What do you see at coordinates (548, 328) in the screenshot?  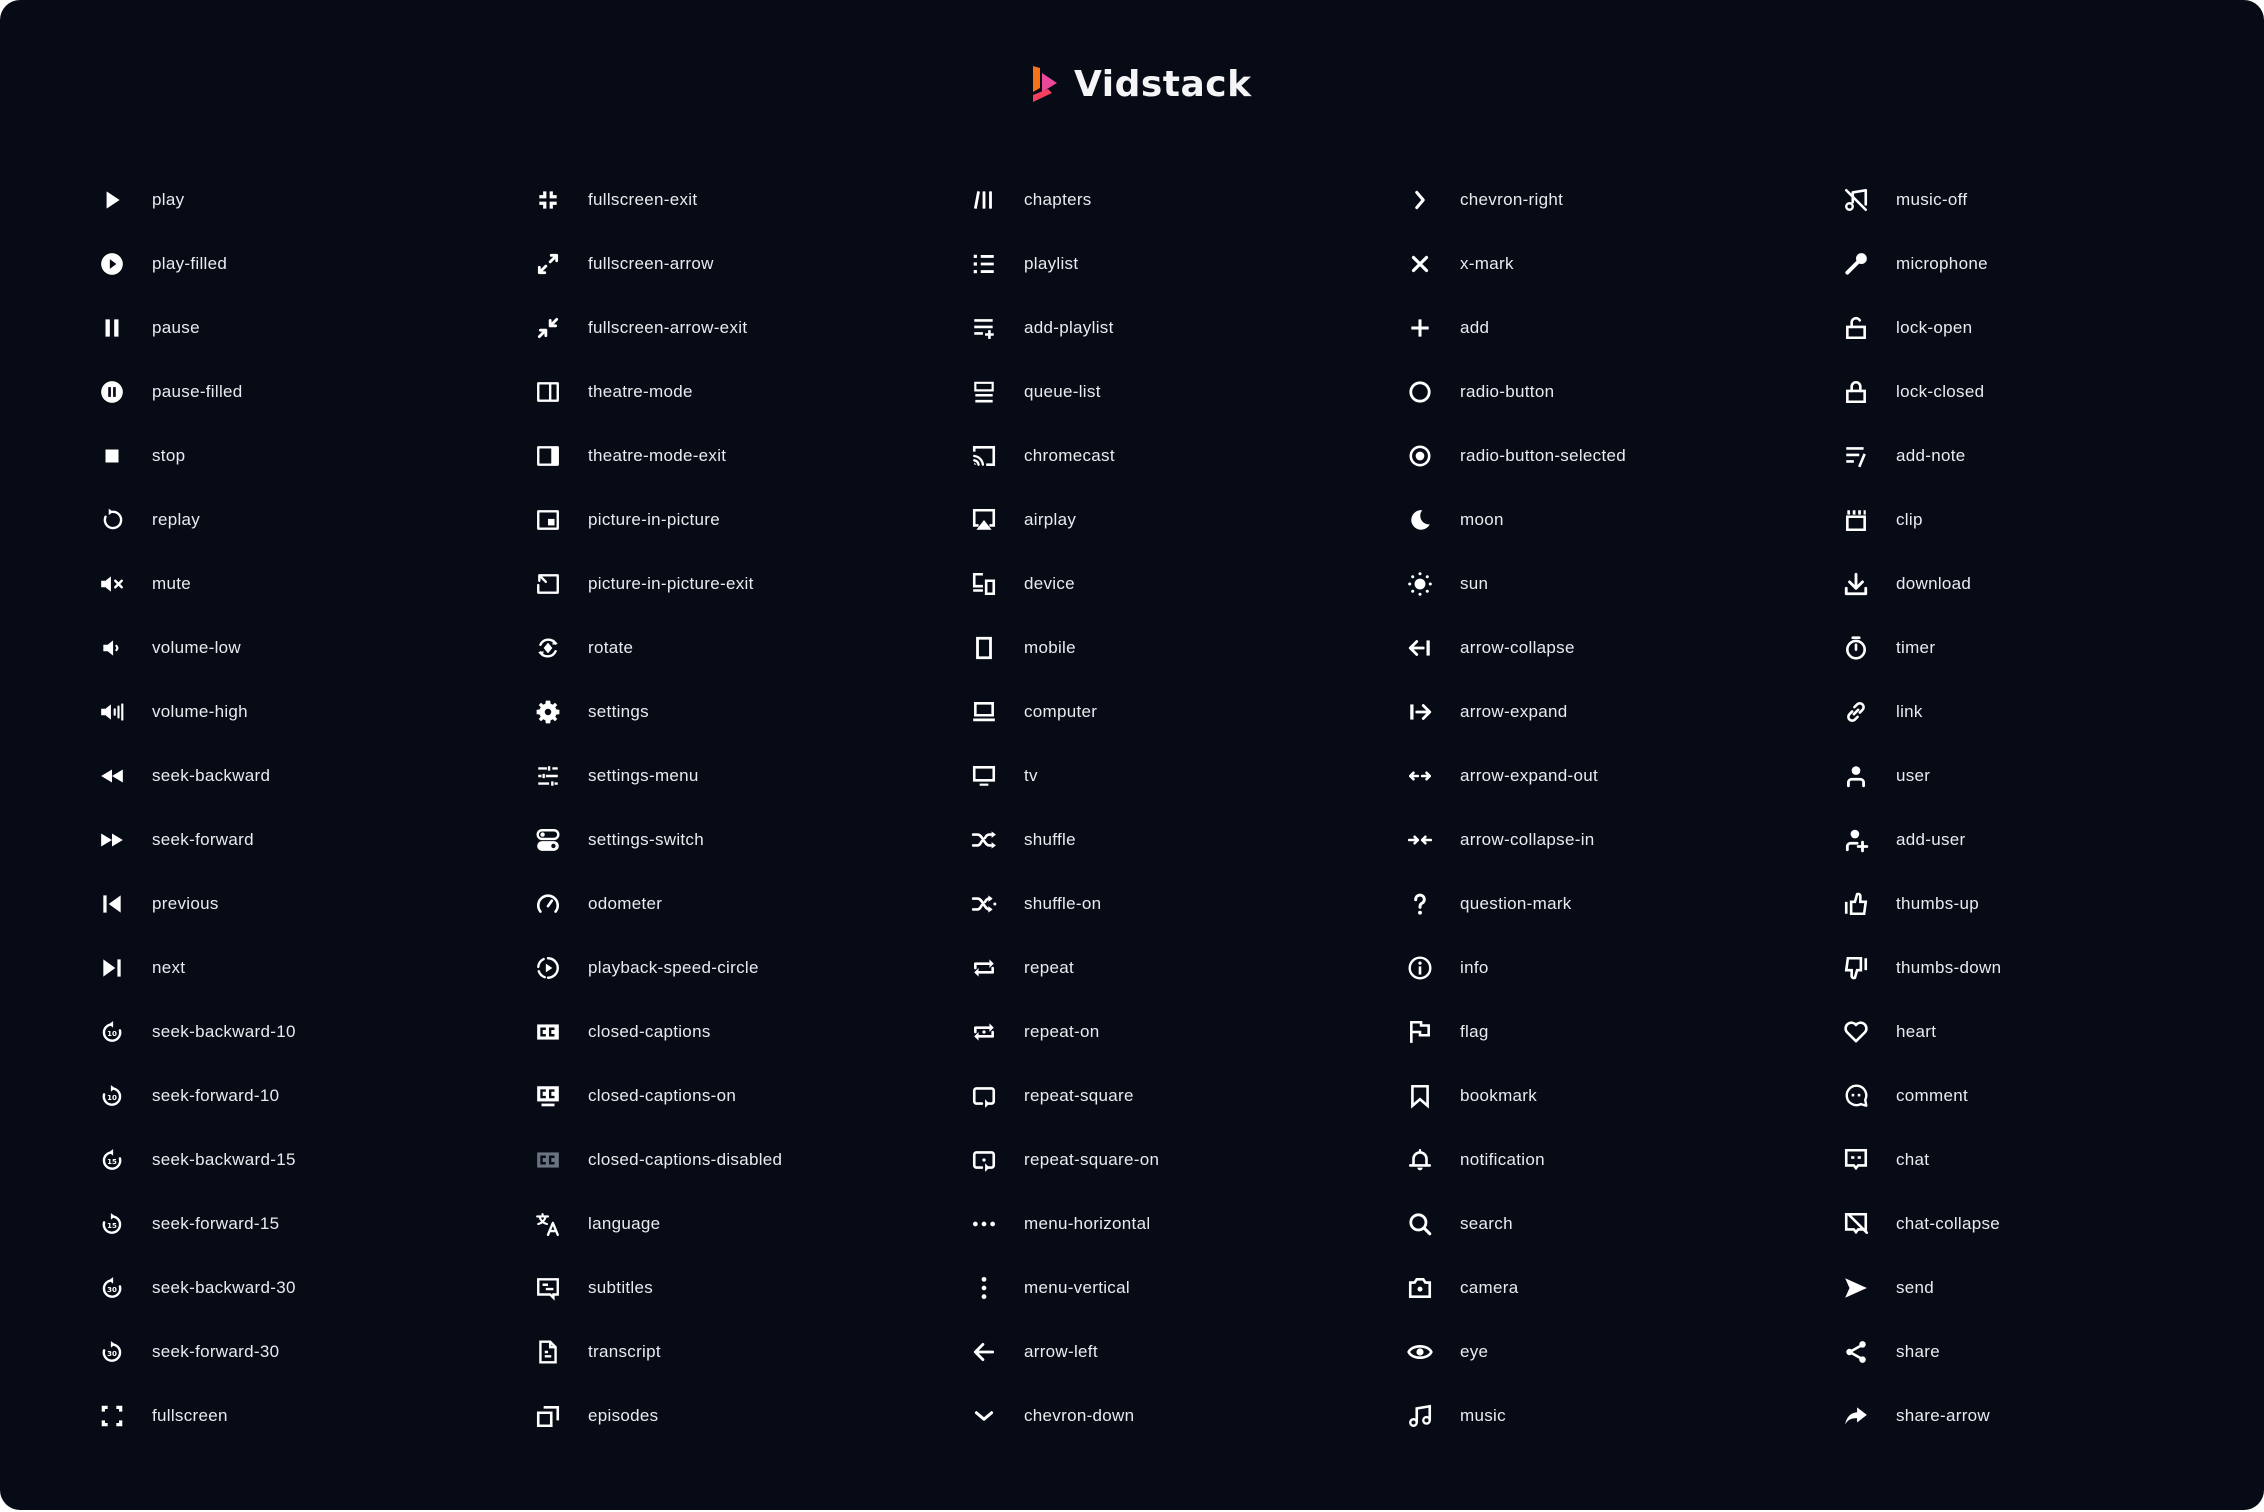 I see `fullscreen-arrow-exit-icon` at bounding box center [548, 328].